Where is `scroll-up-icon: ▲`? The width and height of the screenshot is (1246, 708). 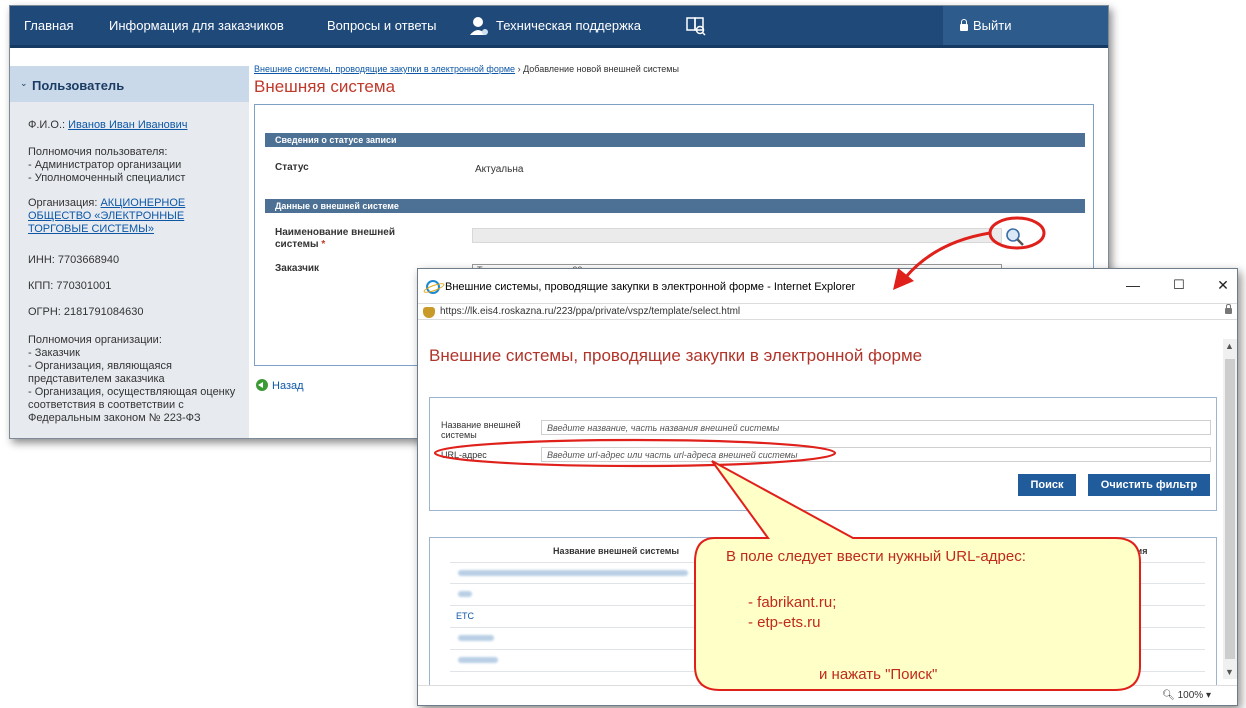 scroll-up-icon: ▲ is located at coordinates (1229, 346).